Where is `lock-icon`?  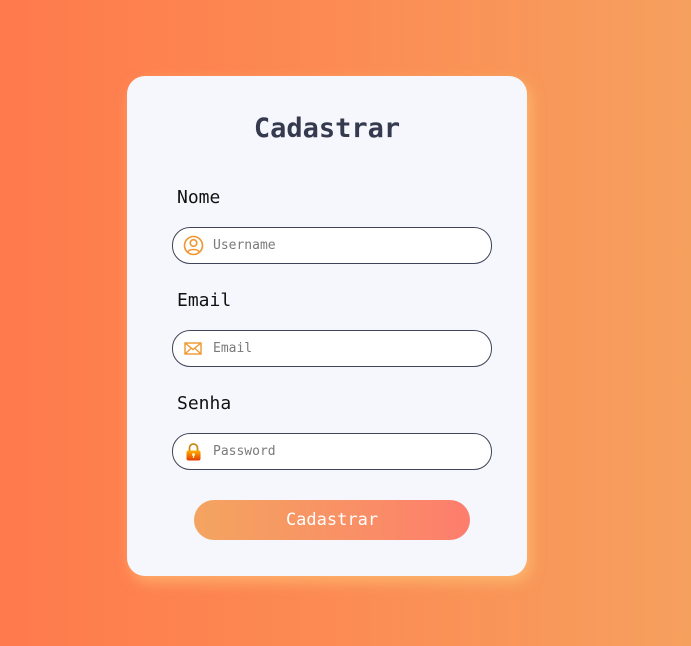
lock-icon is located at coordinates (193, 451).